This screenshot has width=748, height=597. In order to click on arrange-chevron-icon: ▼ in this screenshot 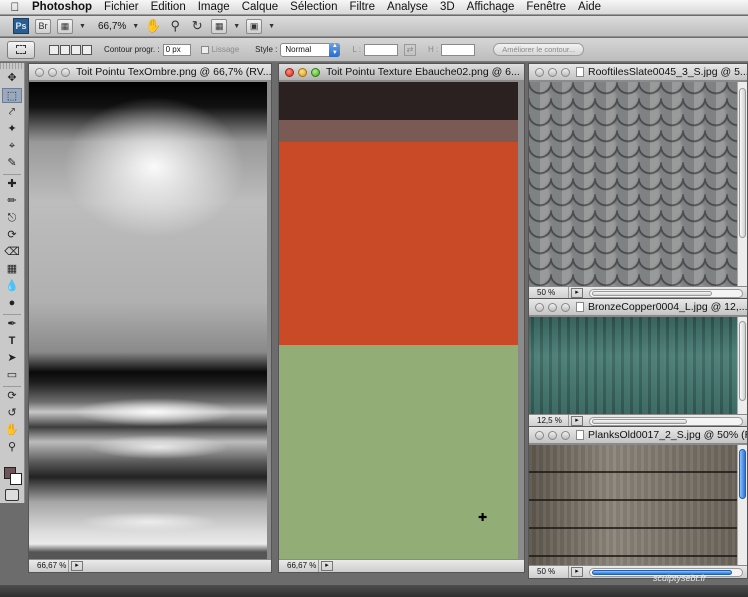, I will do `click(236, 26)`.